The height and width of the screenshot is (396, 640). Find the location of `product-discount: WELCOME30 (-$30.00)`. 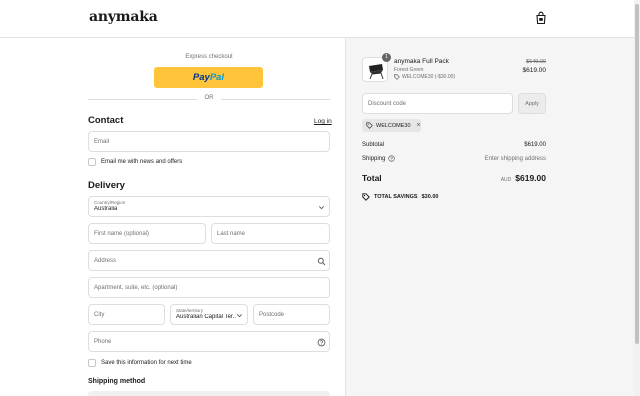

product-discount: WELCOME30 (-$30.00) is located at coordinates (424, 77).